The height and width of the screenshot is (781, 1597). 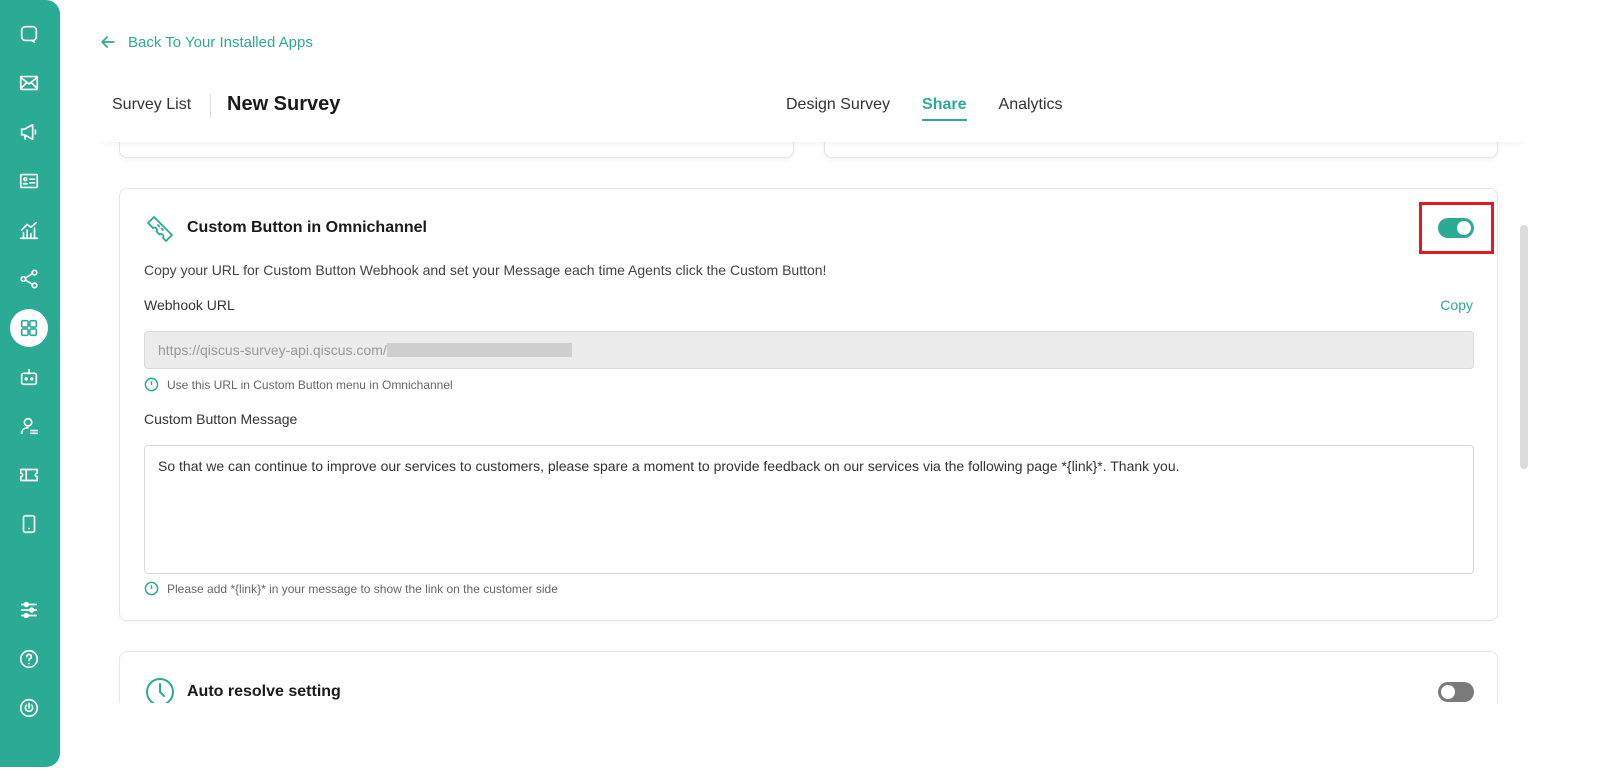 What do you see at coordinates (809, 350) in the screenshot?
I see `webhook-url-field: https://qiscus-survey-api.qiscus.com/` at bounding box center [809, 350].